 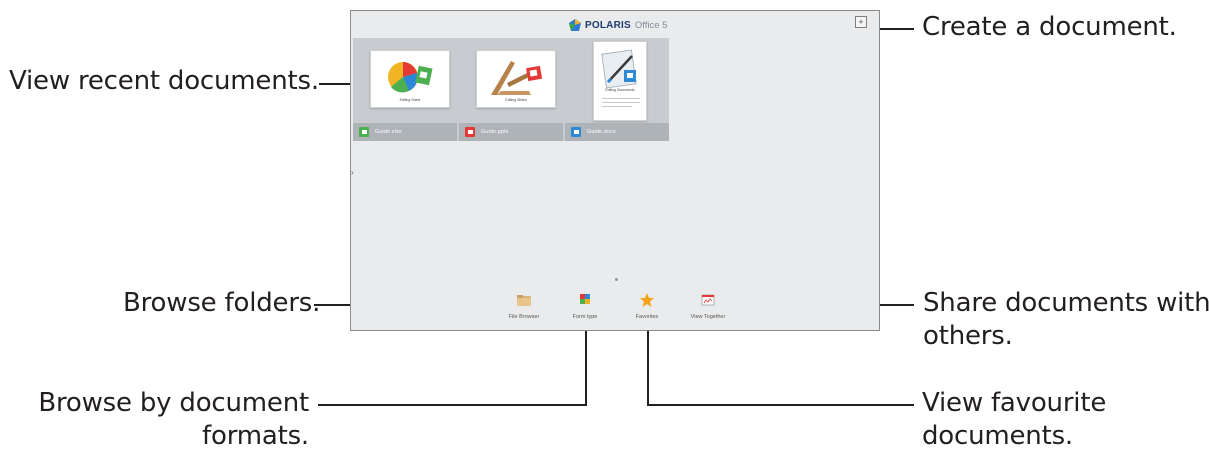 I want to click on form-type-icon, so click(x=585, y=299).